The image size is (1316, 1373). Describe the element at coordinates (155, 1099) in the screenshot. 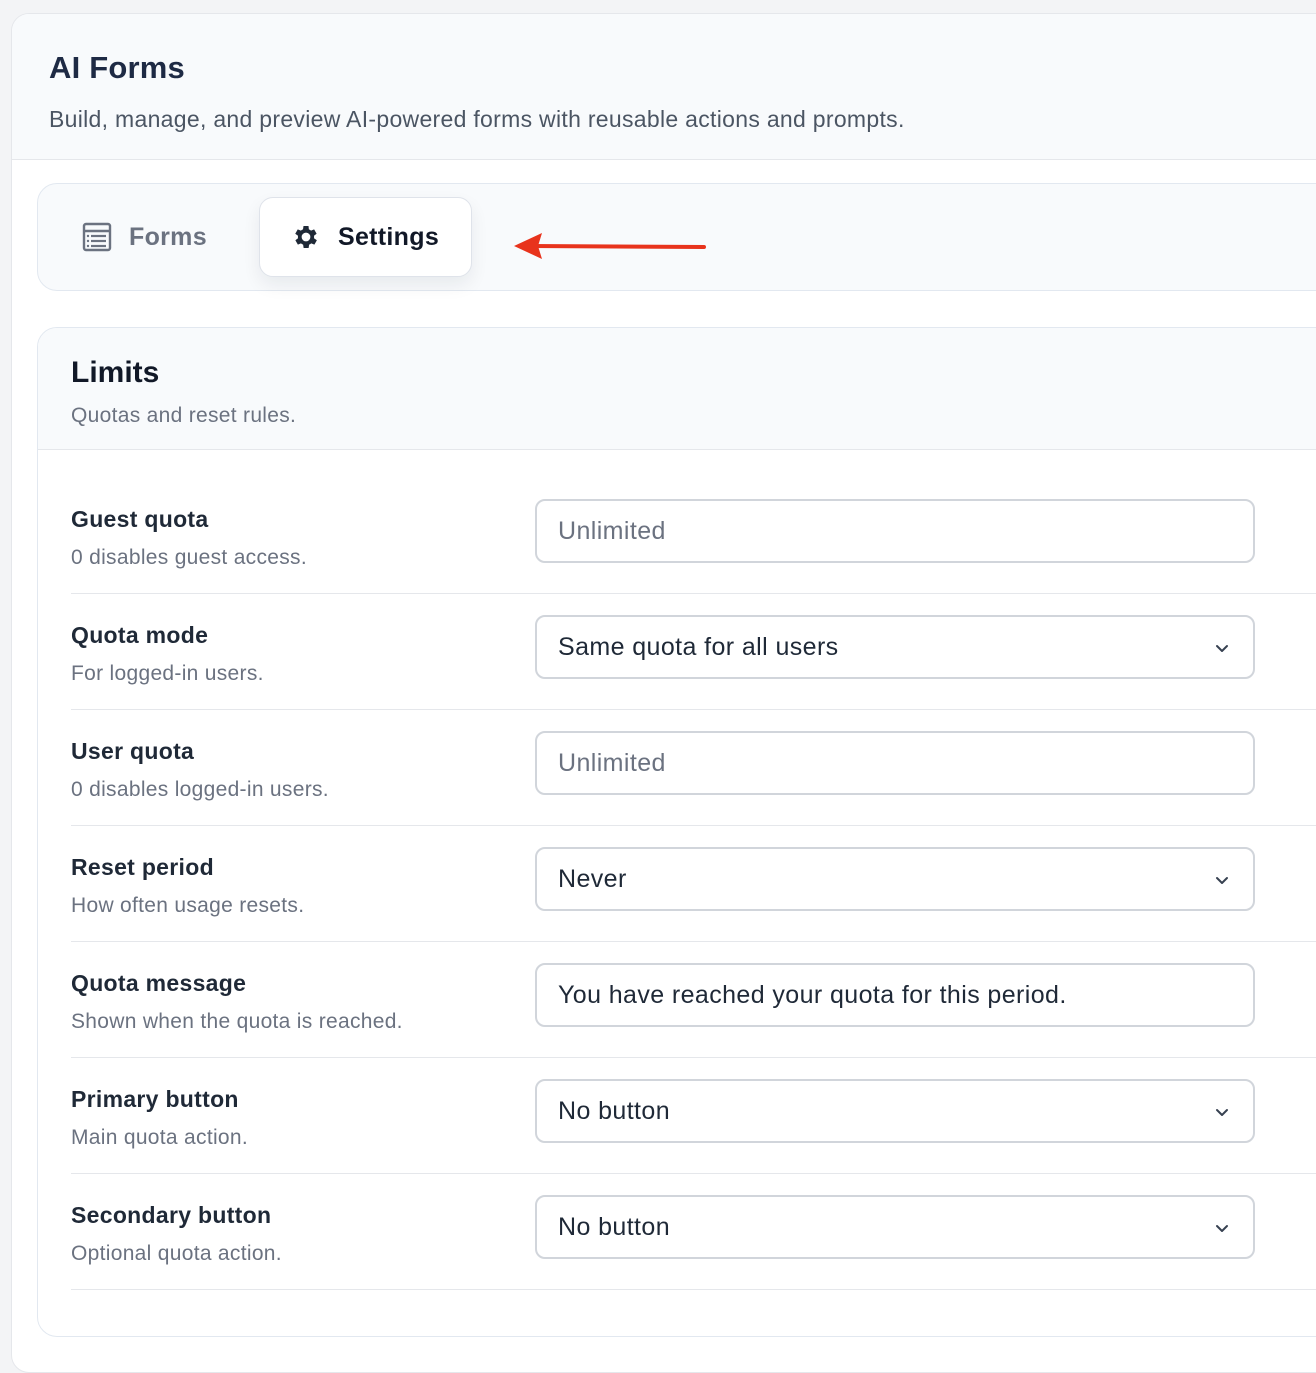

I see `setting-label: Primary button` at that location.